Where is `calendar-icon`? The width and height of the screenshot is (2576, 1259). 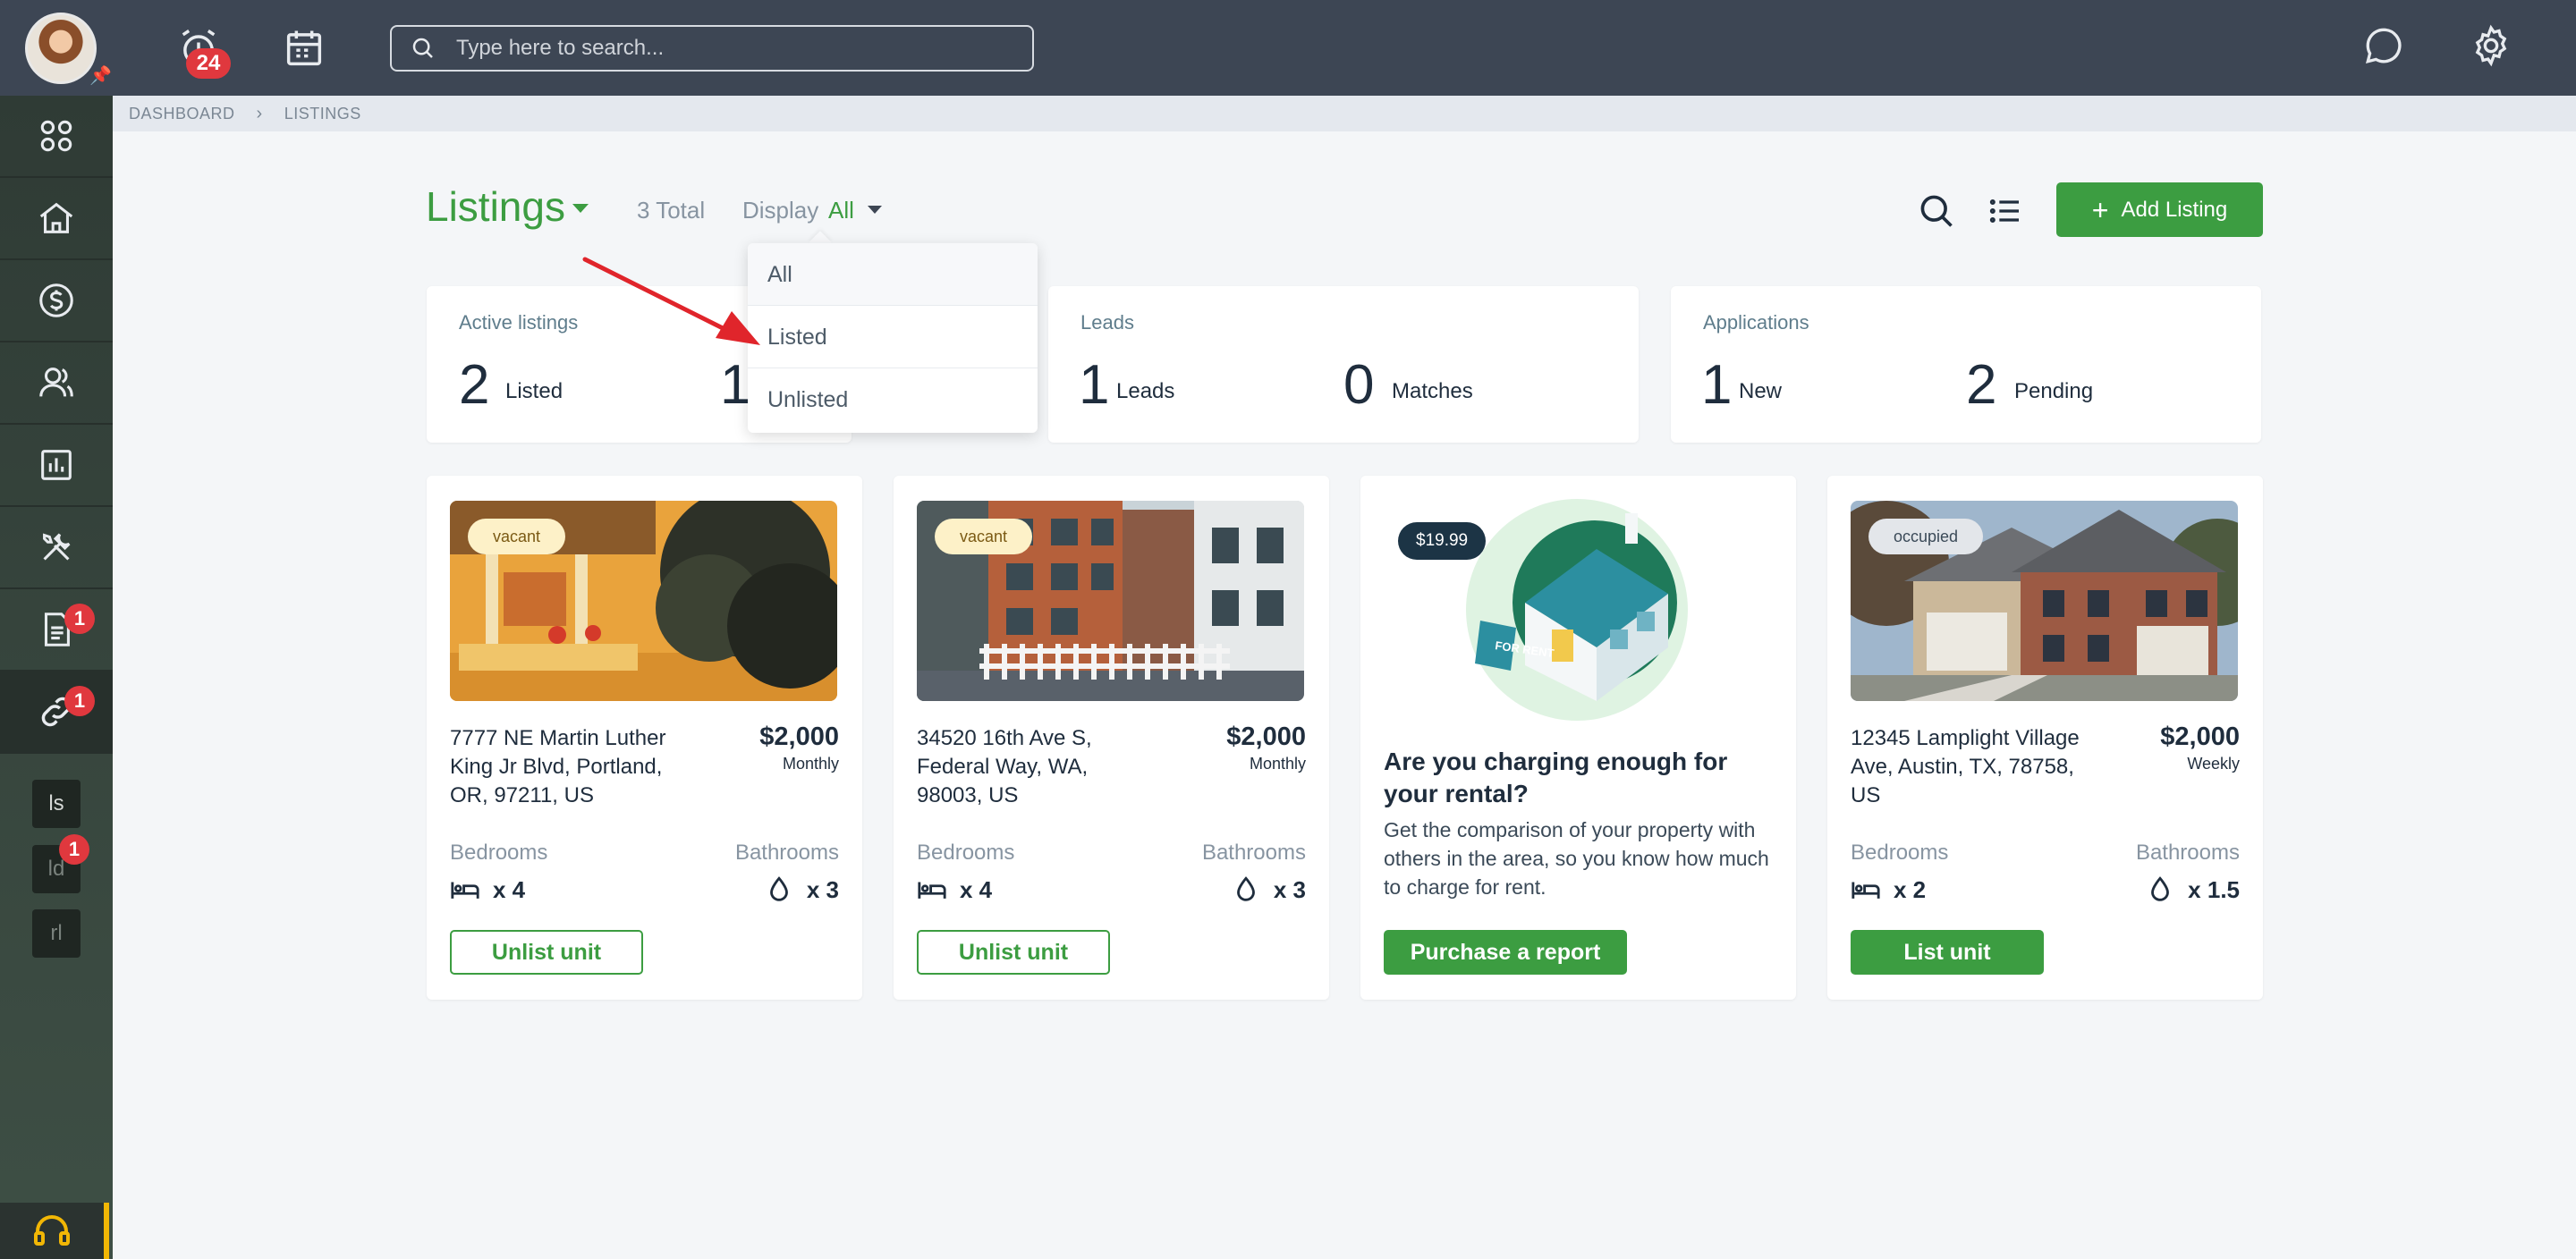
calendar-icon is located at coordinates (304, 48).